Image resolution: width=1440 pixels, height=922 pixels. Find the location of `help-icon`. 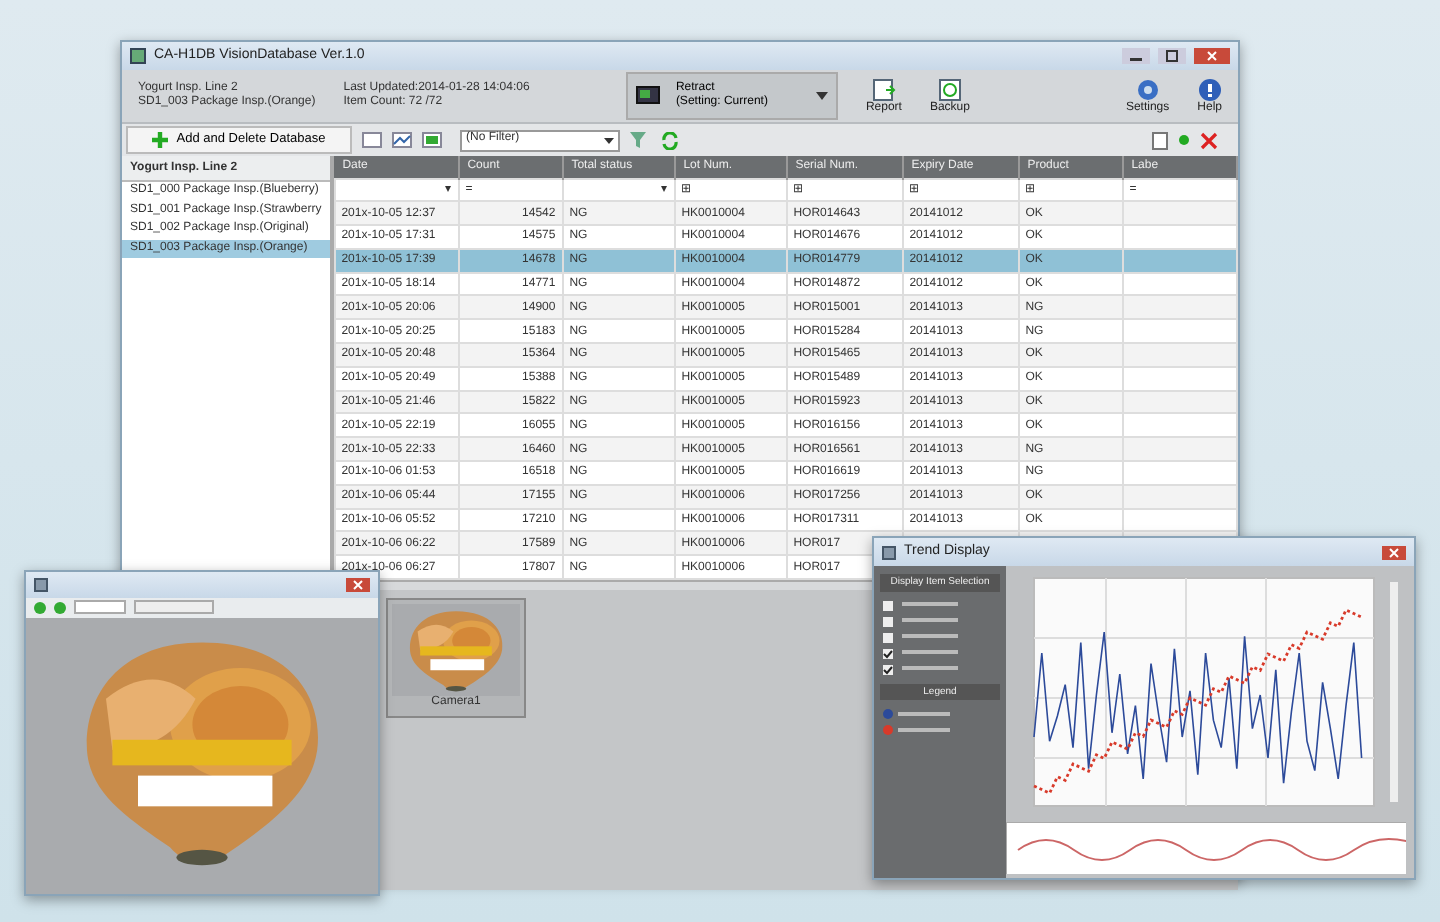

help-icon is located at coordinates (1209, 90).